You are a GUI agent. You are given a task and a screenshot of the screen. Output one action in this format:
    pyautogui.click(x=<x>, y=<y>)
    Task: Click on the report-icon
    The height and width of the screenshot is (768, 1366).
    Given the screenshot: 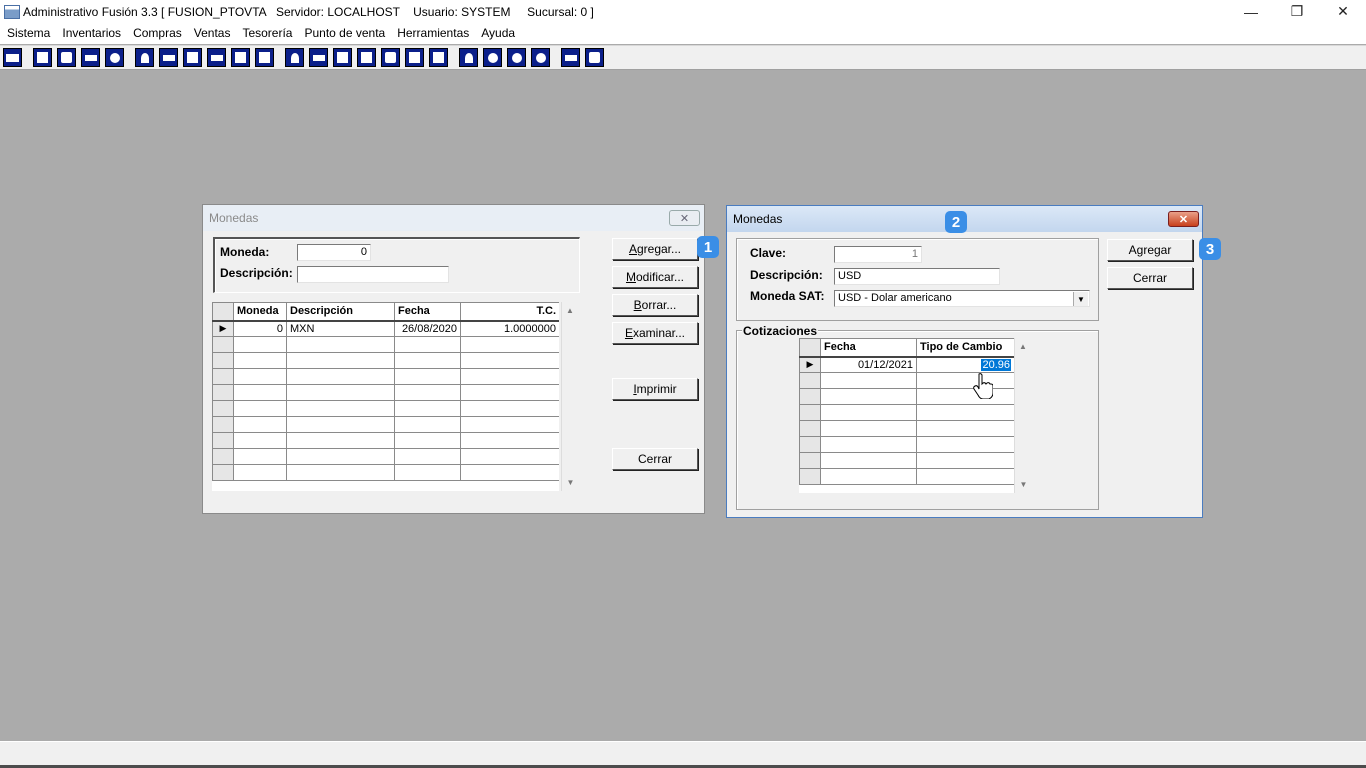 What is the action you would take?
    pyautogui.click(x=414, y=57)
    